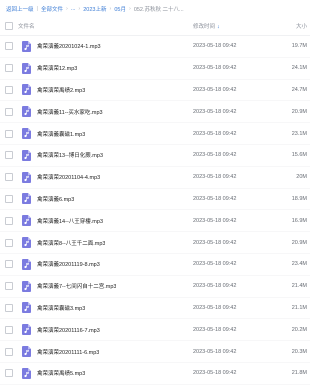 The height and width of the screenshot is (385, 320). I want to click on file-size: 21.1M, so click(299, 307).